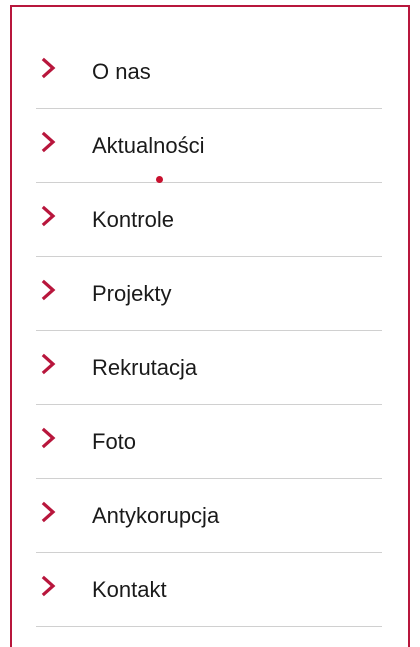 The image size is (420, 647). Describe the element at coordinates (209, 442) in the screenshot. I see `menu-item-foto: Foto` at that location.